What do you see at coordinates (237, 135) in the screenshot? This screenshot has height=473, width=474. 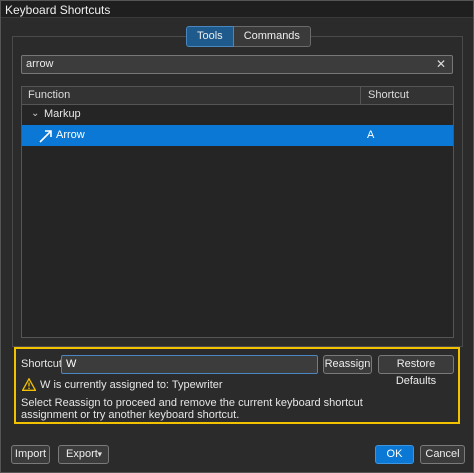 I see `table-row: Arrow A` at bounding box center [237, 135].